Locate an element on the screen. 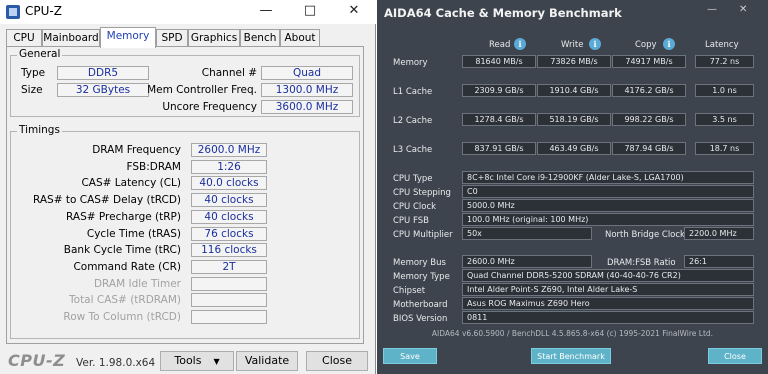  benchmark-read-value: 2309.9 GB/s is located at coordinates (499, 90).